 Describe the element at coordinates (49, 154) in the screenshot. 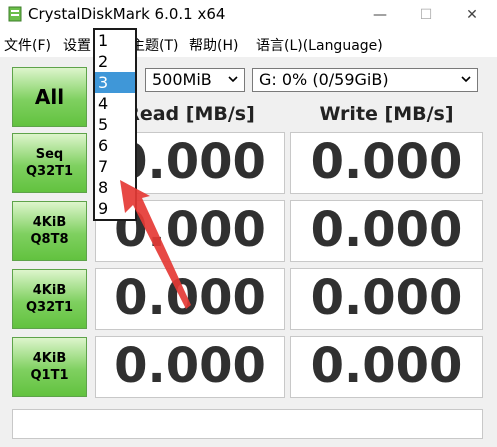

I see `test-label-line1: Seq` at that location.